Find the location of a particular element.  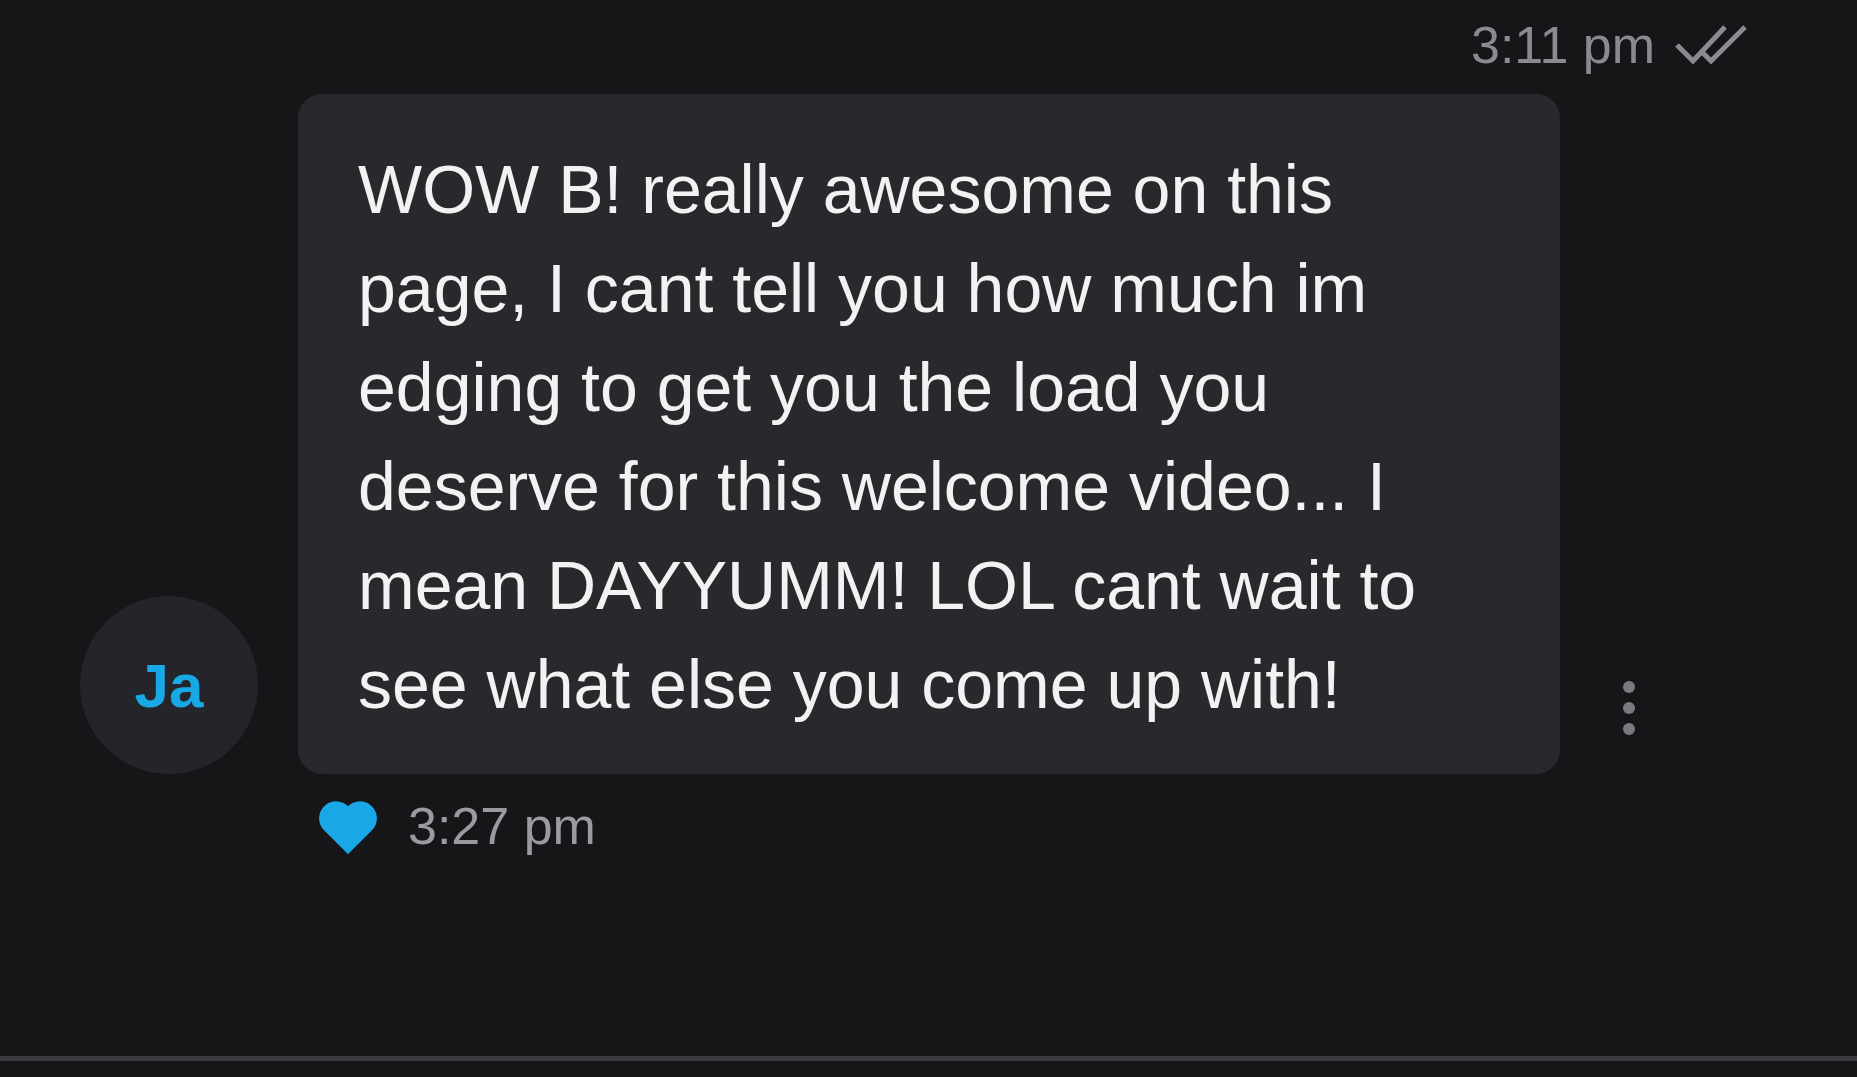

more-icon is located at coordinates (1629, 708).